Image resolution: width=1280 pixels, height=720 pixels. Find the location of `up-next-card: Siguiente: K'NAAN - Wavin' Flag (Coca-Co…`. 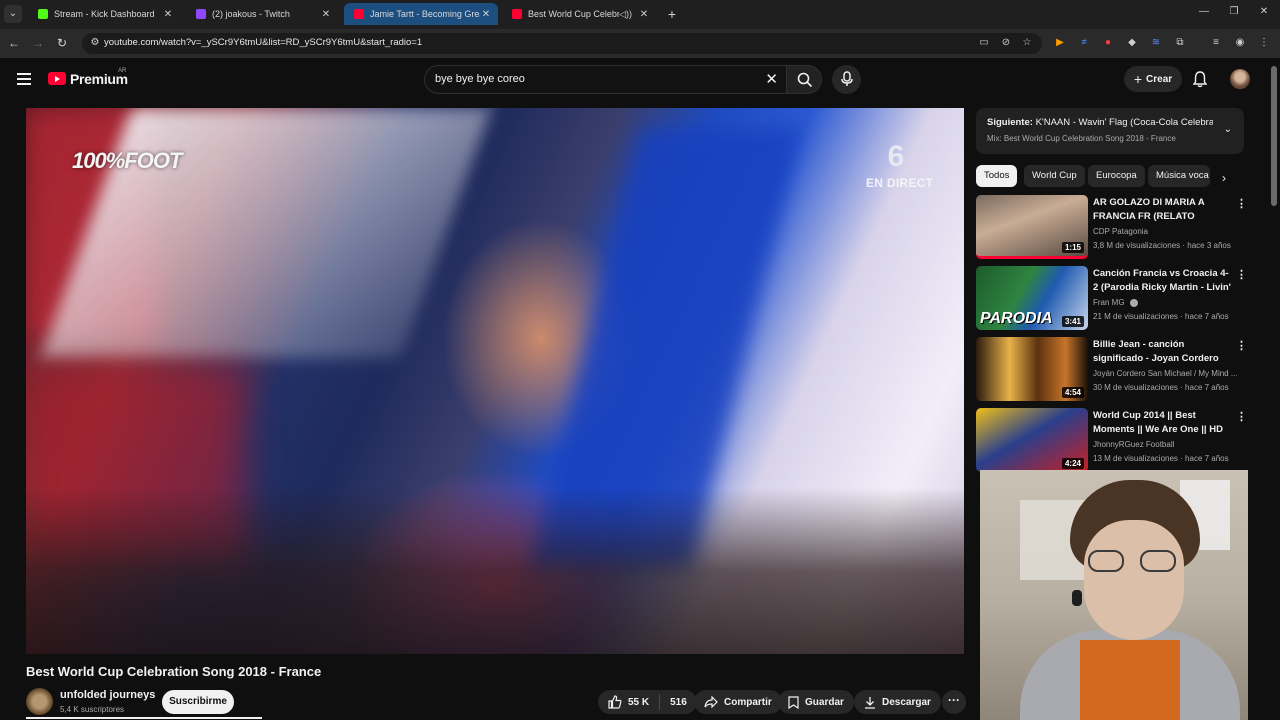

up-next-card: Siguiente: K'NAAN - Wavin' Flag (Coca-Co… is located at coordinates (1110, 131).